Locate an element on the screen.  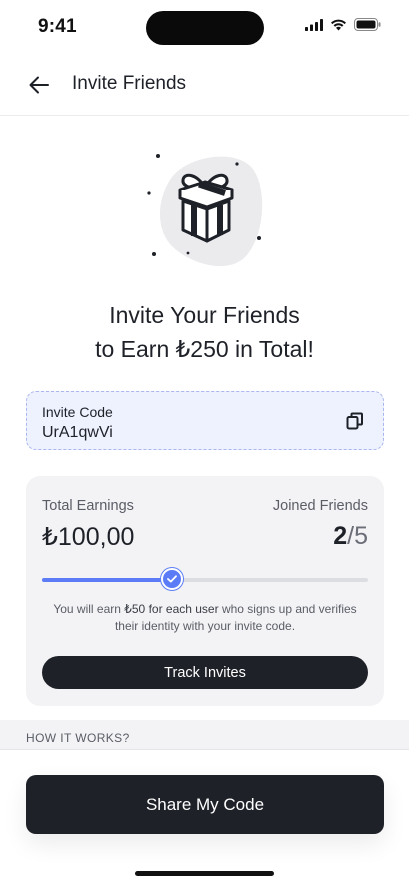
track-invites-button: Track Invites is located at coordinates (205, 672).